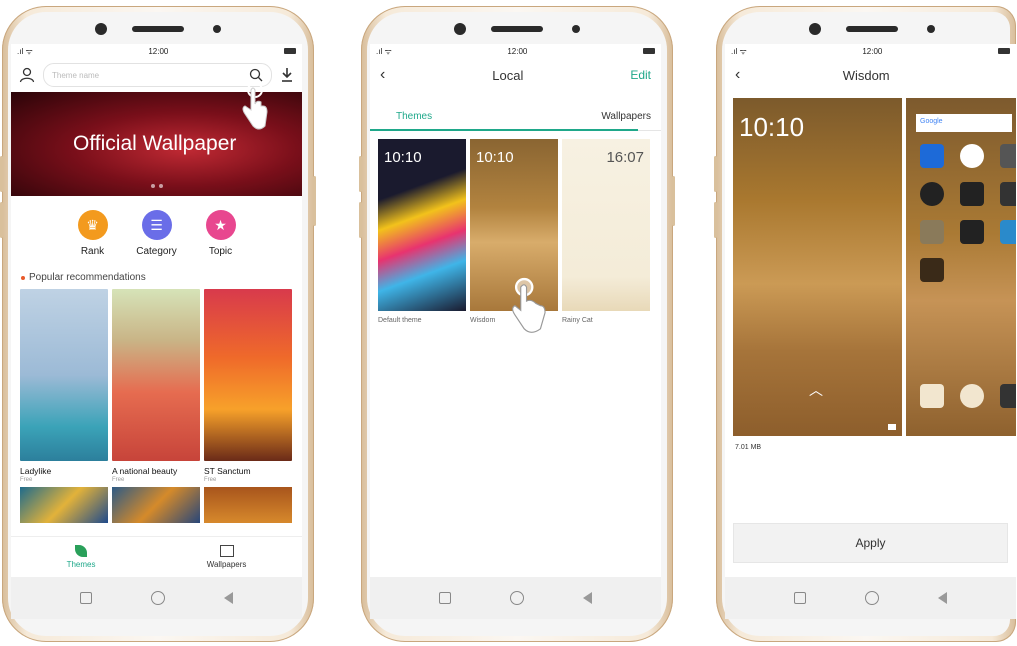 The width and height of the screenshot is (1017, 646). Describe the element at coordinates (76, 75) in the screenshot. I see `search-placeholder: Theme name` at that location.